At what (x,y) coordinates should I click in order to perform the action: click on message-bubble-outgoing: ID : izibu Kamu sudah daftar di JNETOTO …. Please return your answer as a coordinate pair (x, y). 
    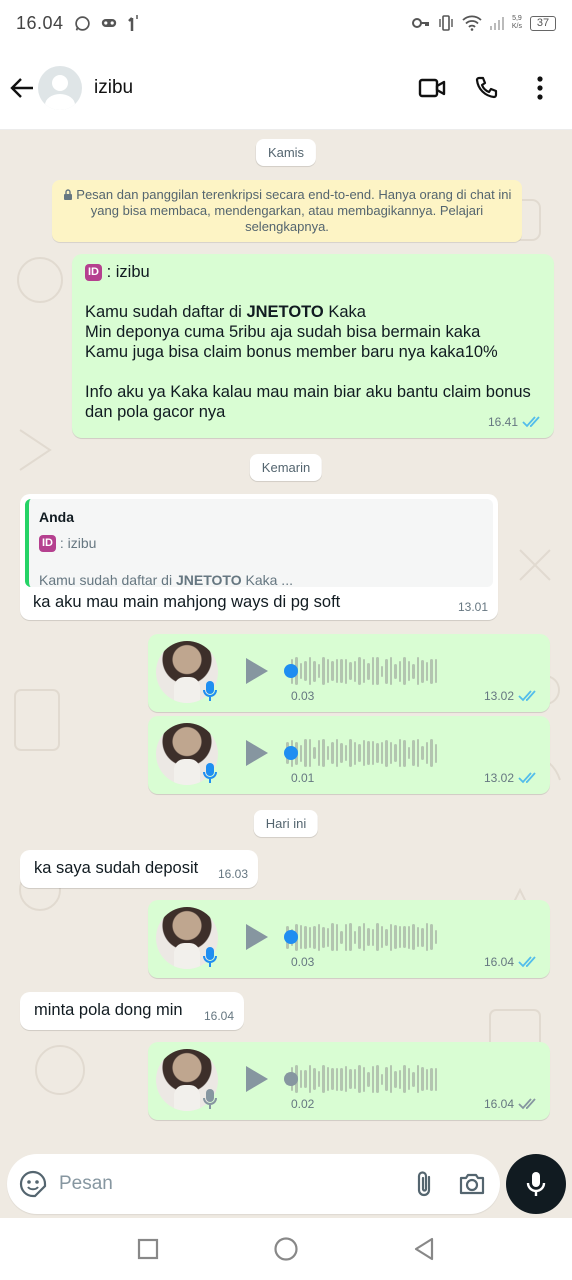
    Looking at the image, I should click on (313, 346).